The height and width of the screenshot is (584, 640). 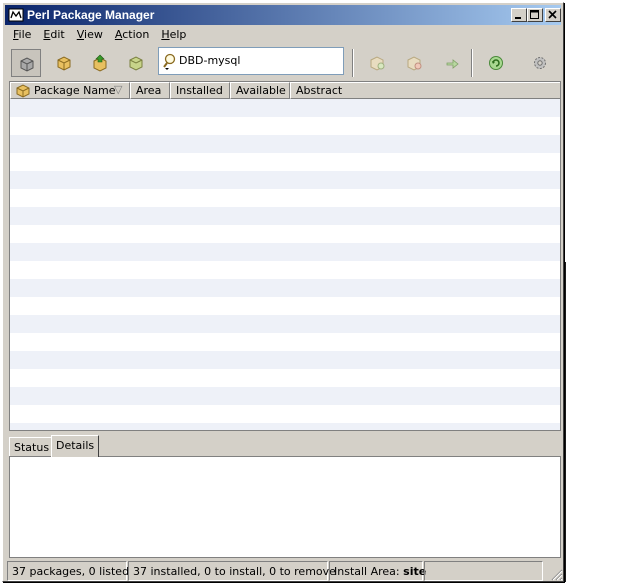 I want to click on search-input, so click(x=259, y=60).